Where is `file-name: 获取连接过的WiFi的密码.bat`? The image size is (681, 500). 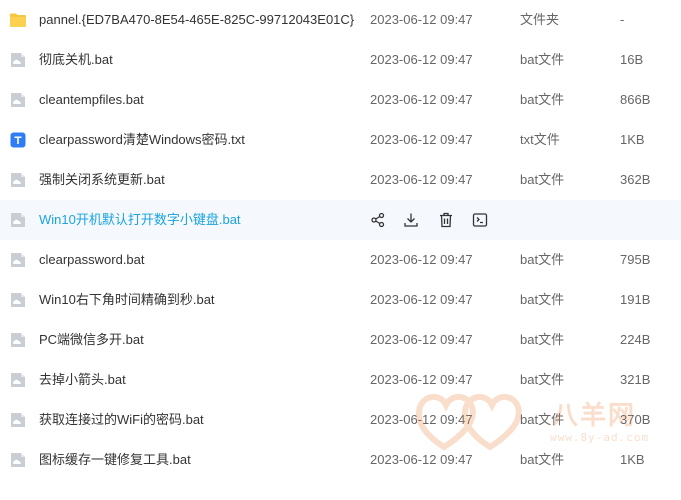
file-name: 获取连接过的WiFi的密码.bat is located at coordinates (121, 420).